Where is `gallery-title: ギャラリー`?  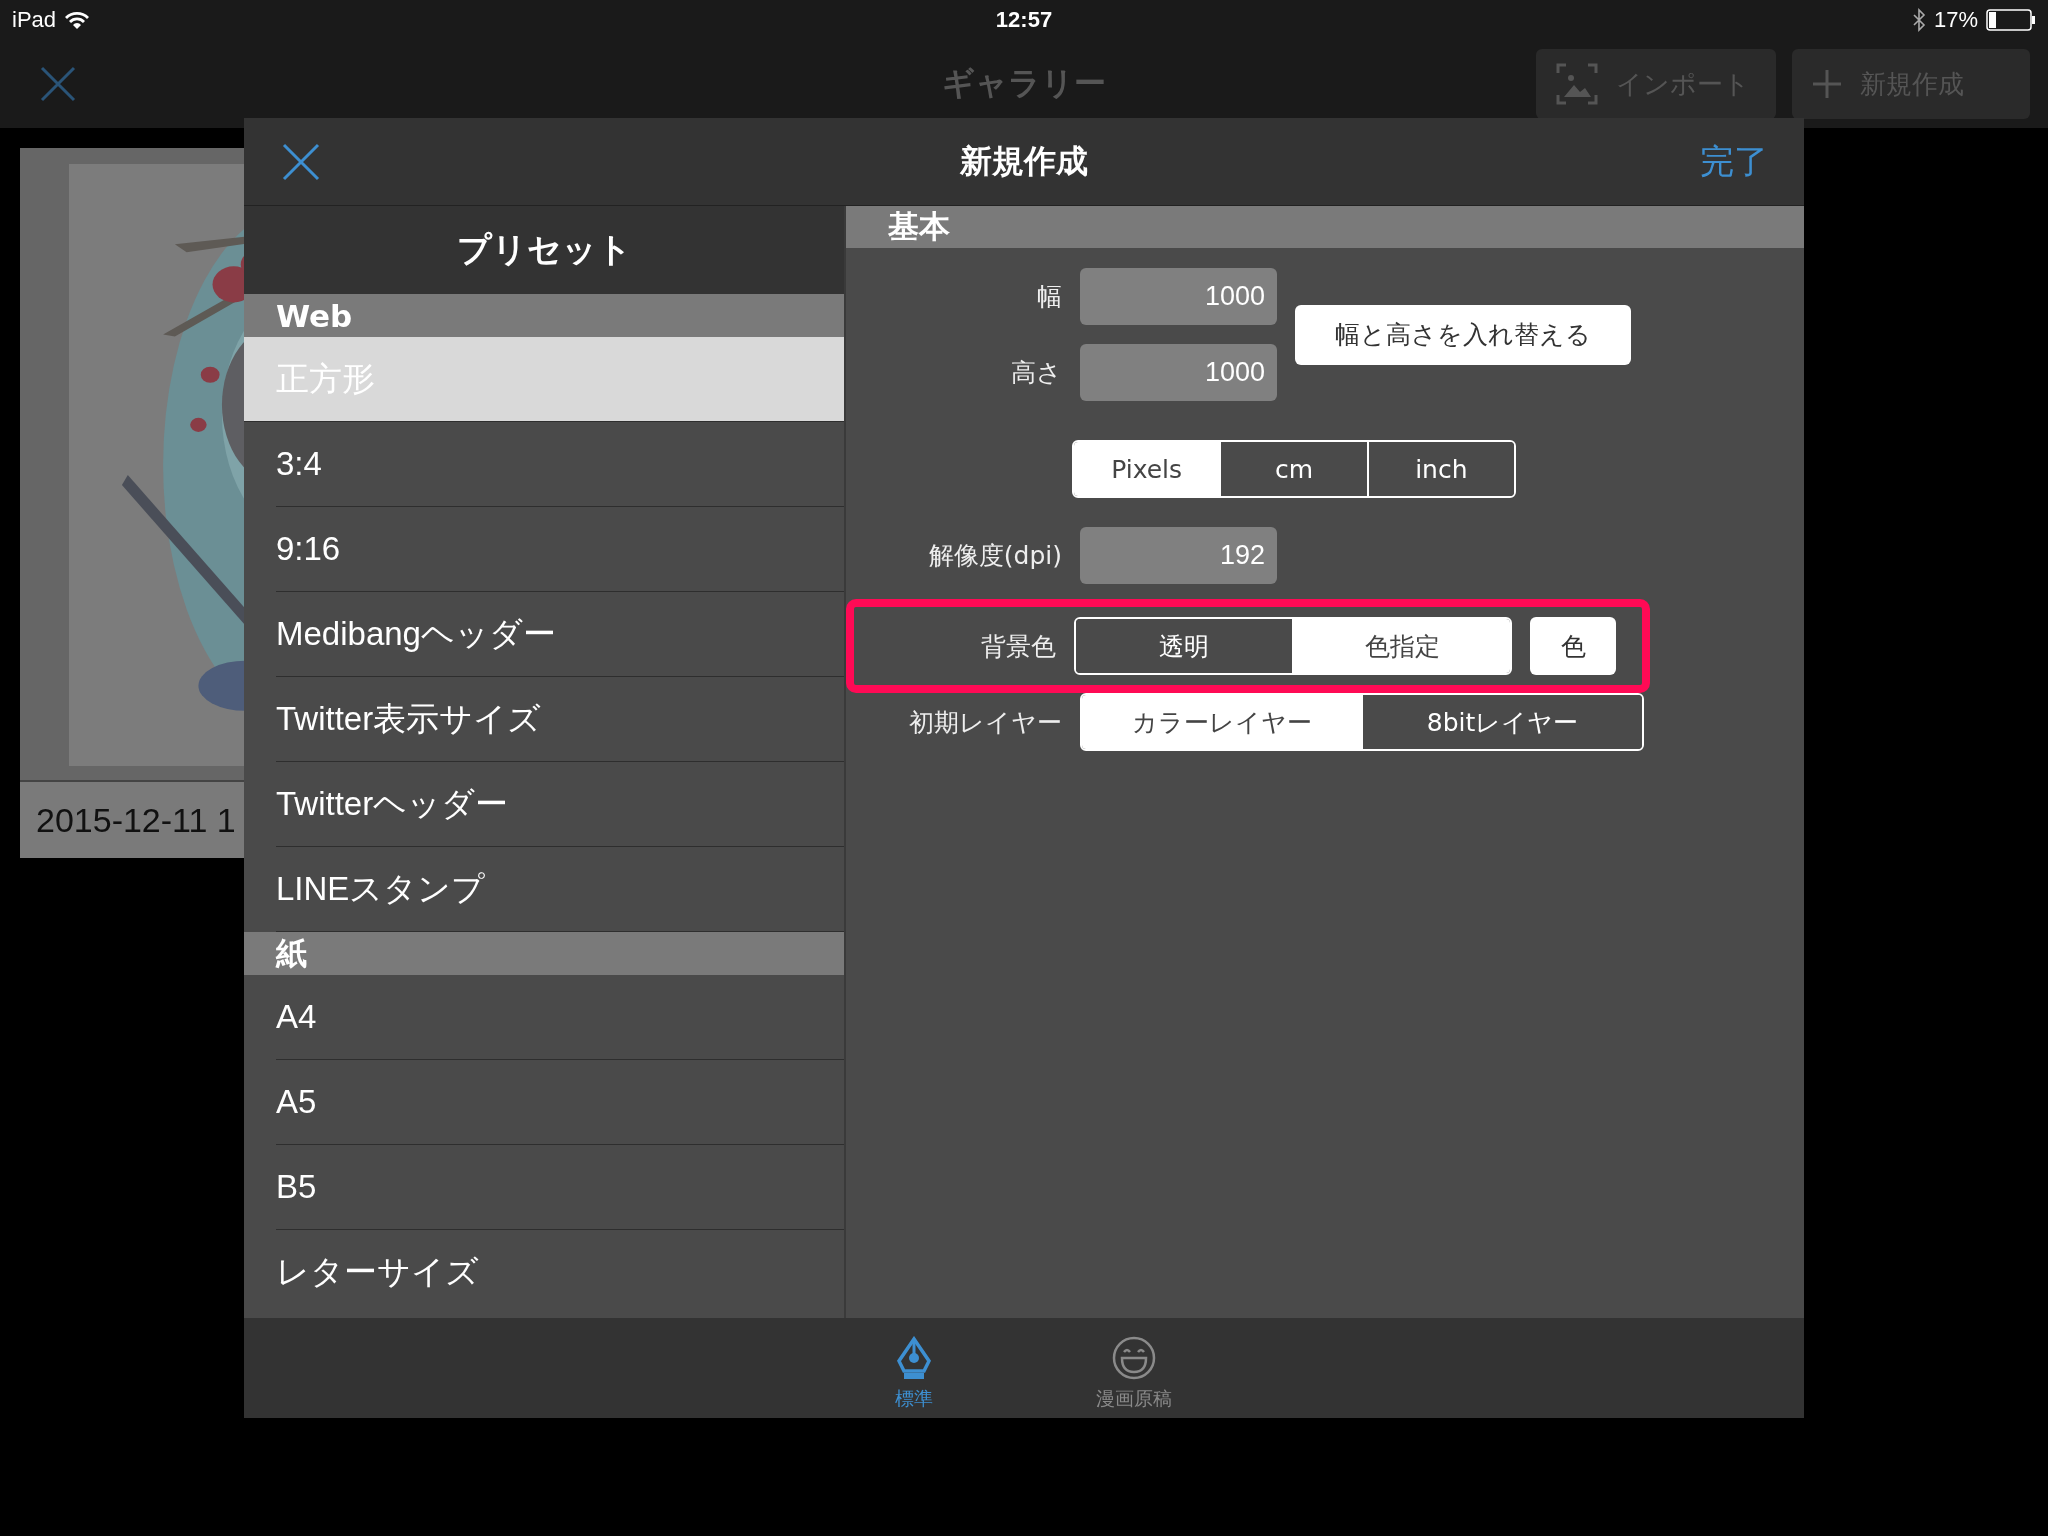 gallery-title: ギャラリー is located at coordinates (1024, 83).